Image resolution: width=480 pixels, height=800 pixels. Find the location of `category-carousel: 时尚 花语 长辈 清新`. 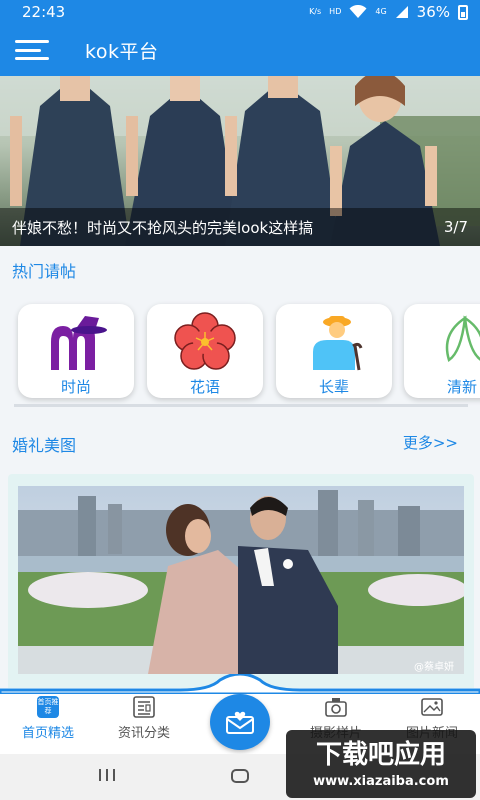

category-carousel: 时尚 花语 长辈 清新 is located at coordinates (240, 351).